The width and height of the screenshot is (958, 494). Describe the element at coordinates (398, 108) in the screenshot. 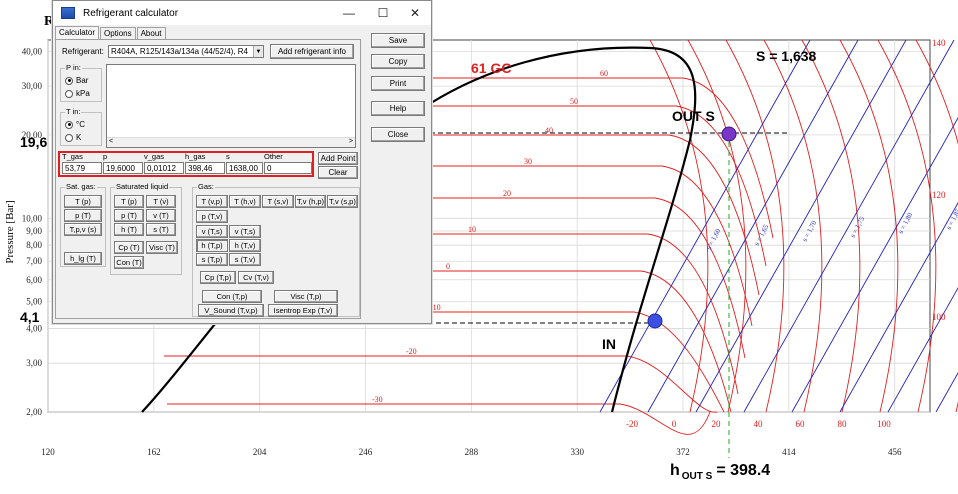

I see `help-button: Help` at that location.